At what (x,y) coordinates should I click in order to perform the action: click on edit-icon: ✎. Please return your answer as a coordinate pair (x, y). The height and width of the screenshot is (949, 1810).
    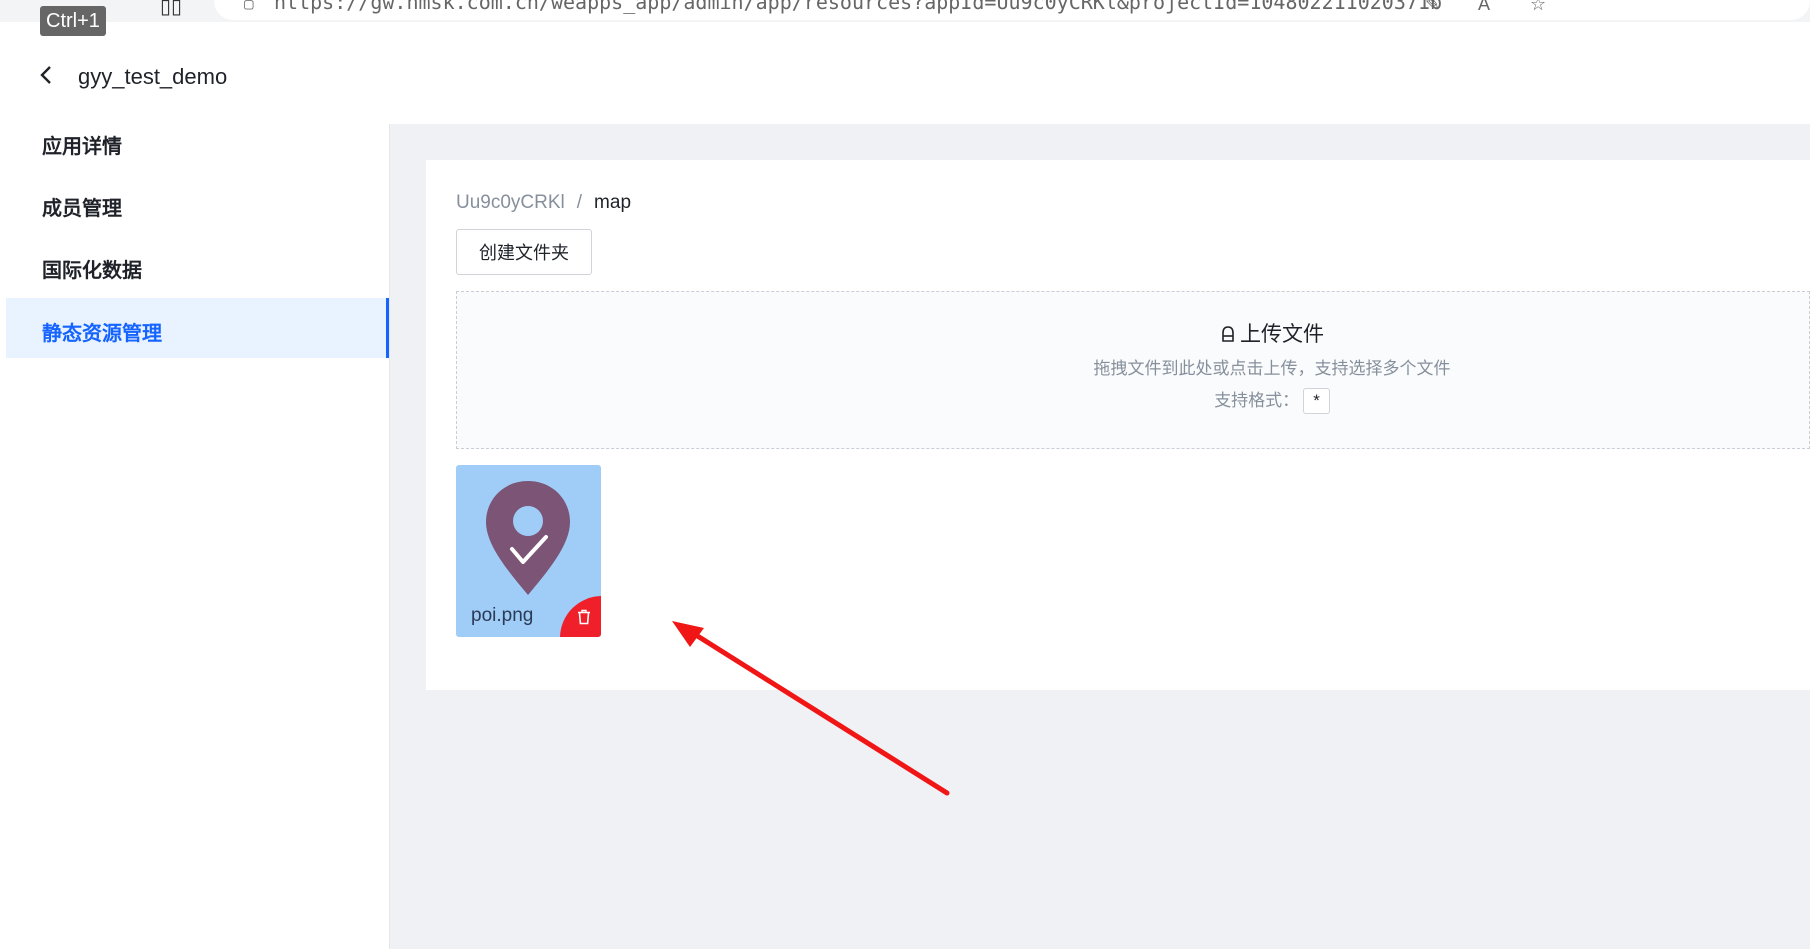
    Looking at the image, I should click on (1432, 7).